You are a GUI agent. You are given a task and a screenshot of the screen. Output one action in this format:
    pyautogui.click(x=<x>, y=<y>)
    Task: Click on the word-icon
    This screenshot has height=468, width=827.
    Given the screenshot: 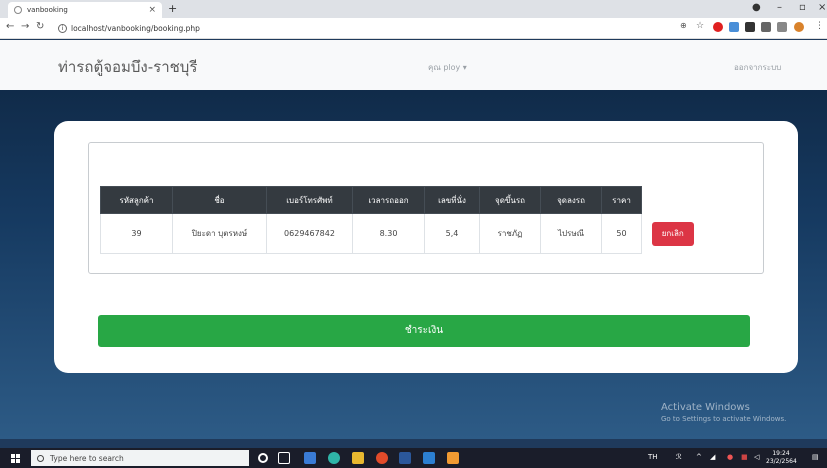 What is the action you would take?
    pyautogui.click(x=405, y=458)
    